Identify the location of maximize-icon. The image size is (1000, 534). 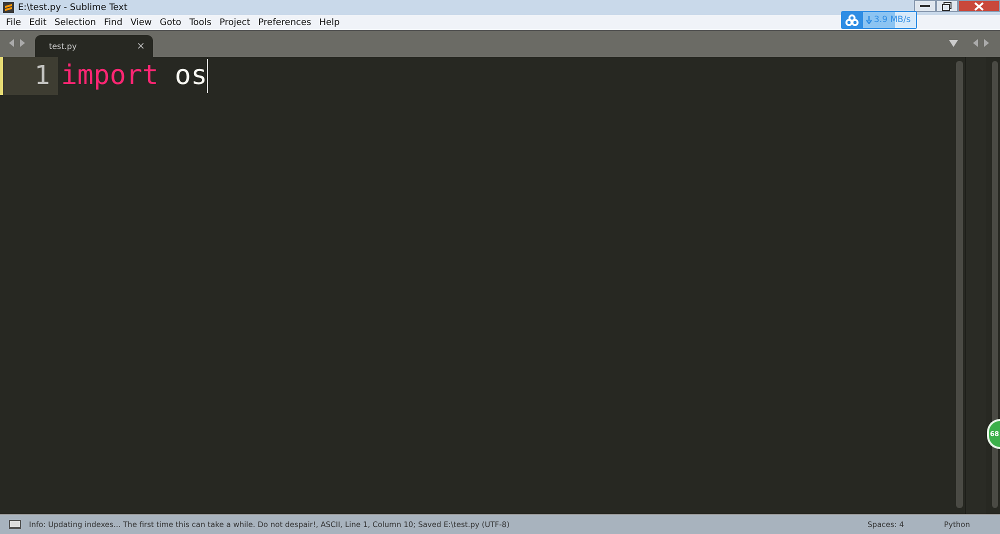
(947, 6).